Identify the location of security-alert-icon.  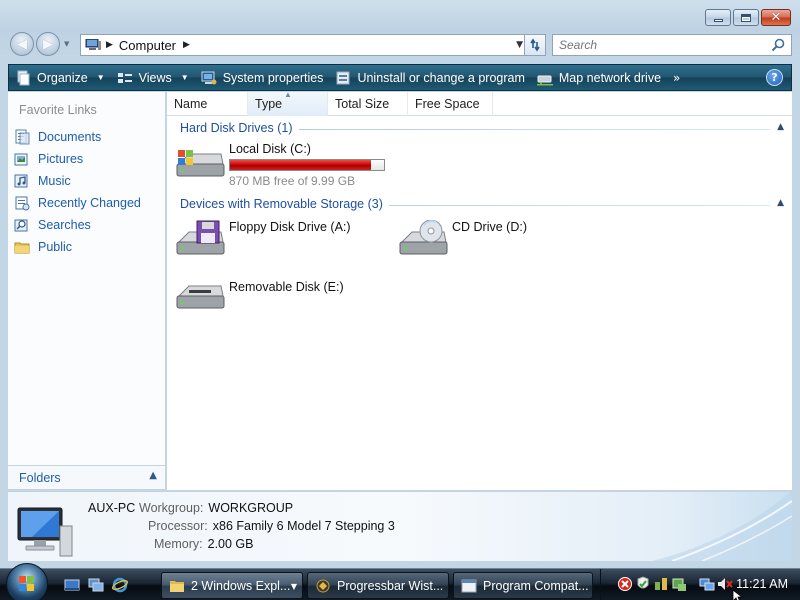
(625, 584).